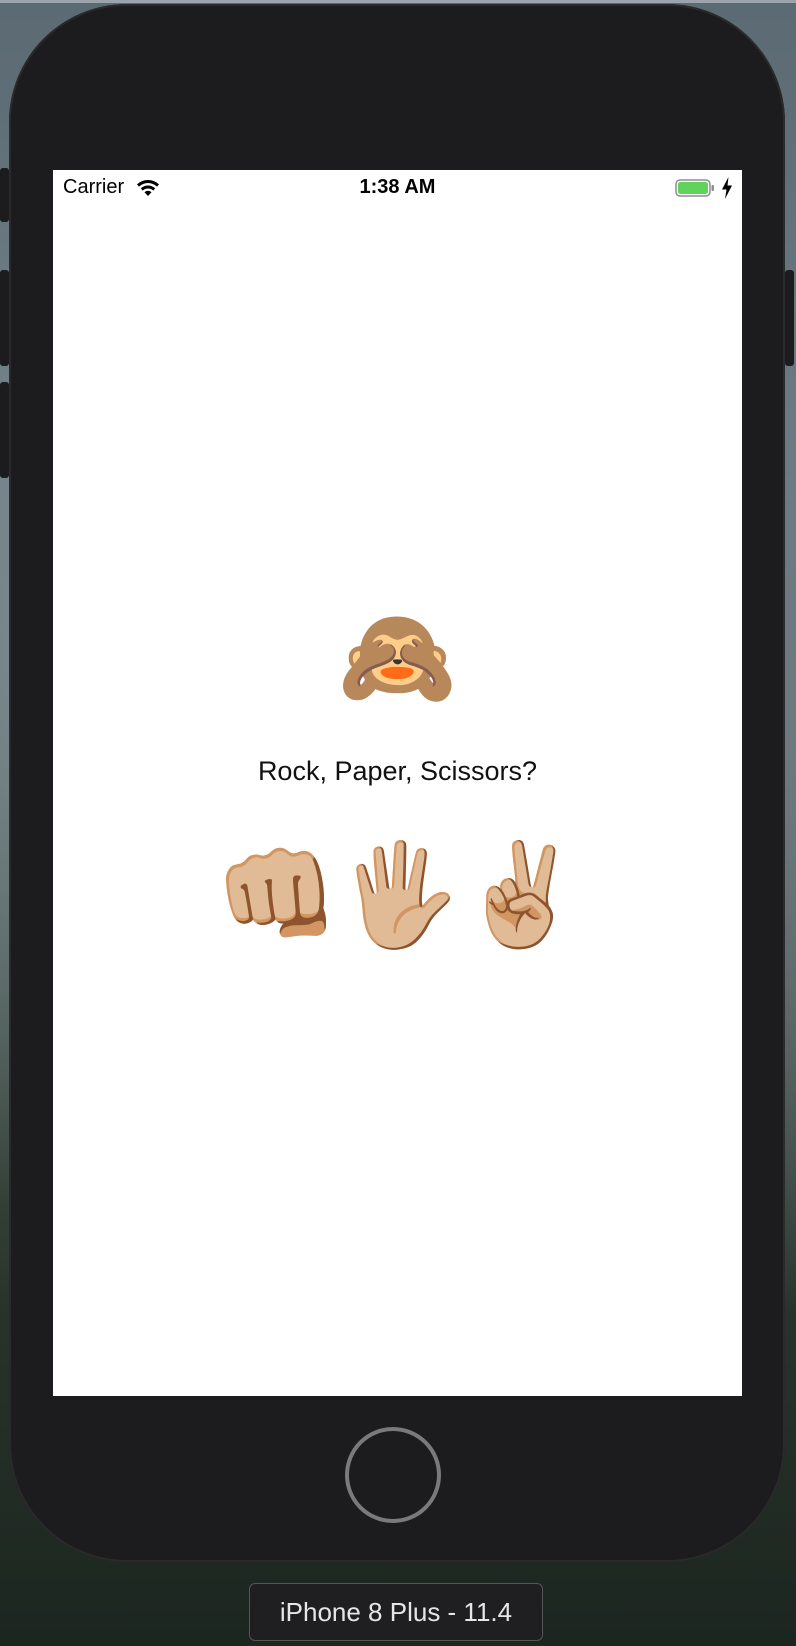  What do you see at coordinates (397, 771) in the screenshot?
I see `game-prompt-label: Rock, Paper, Scissors?` at bounding box center [397, 771].